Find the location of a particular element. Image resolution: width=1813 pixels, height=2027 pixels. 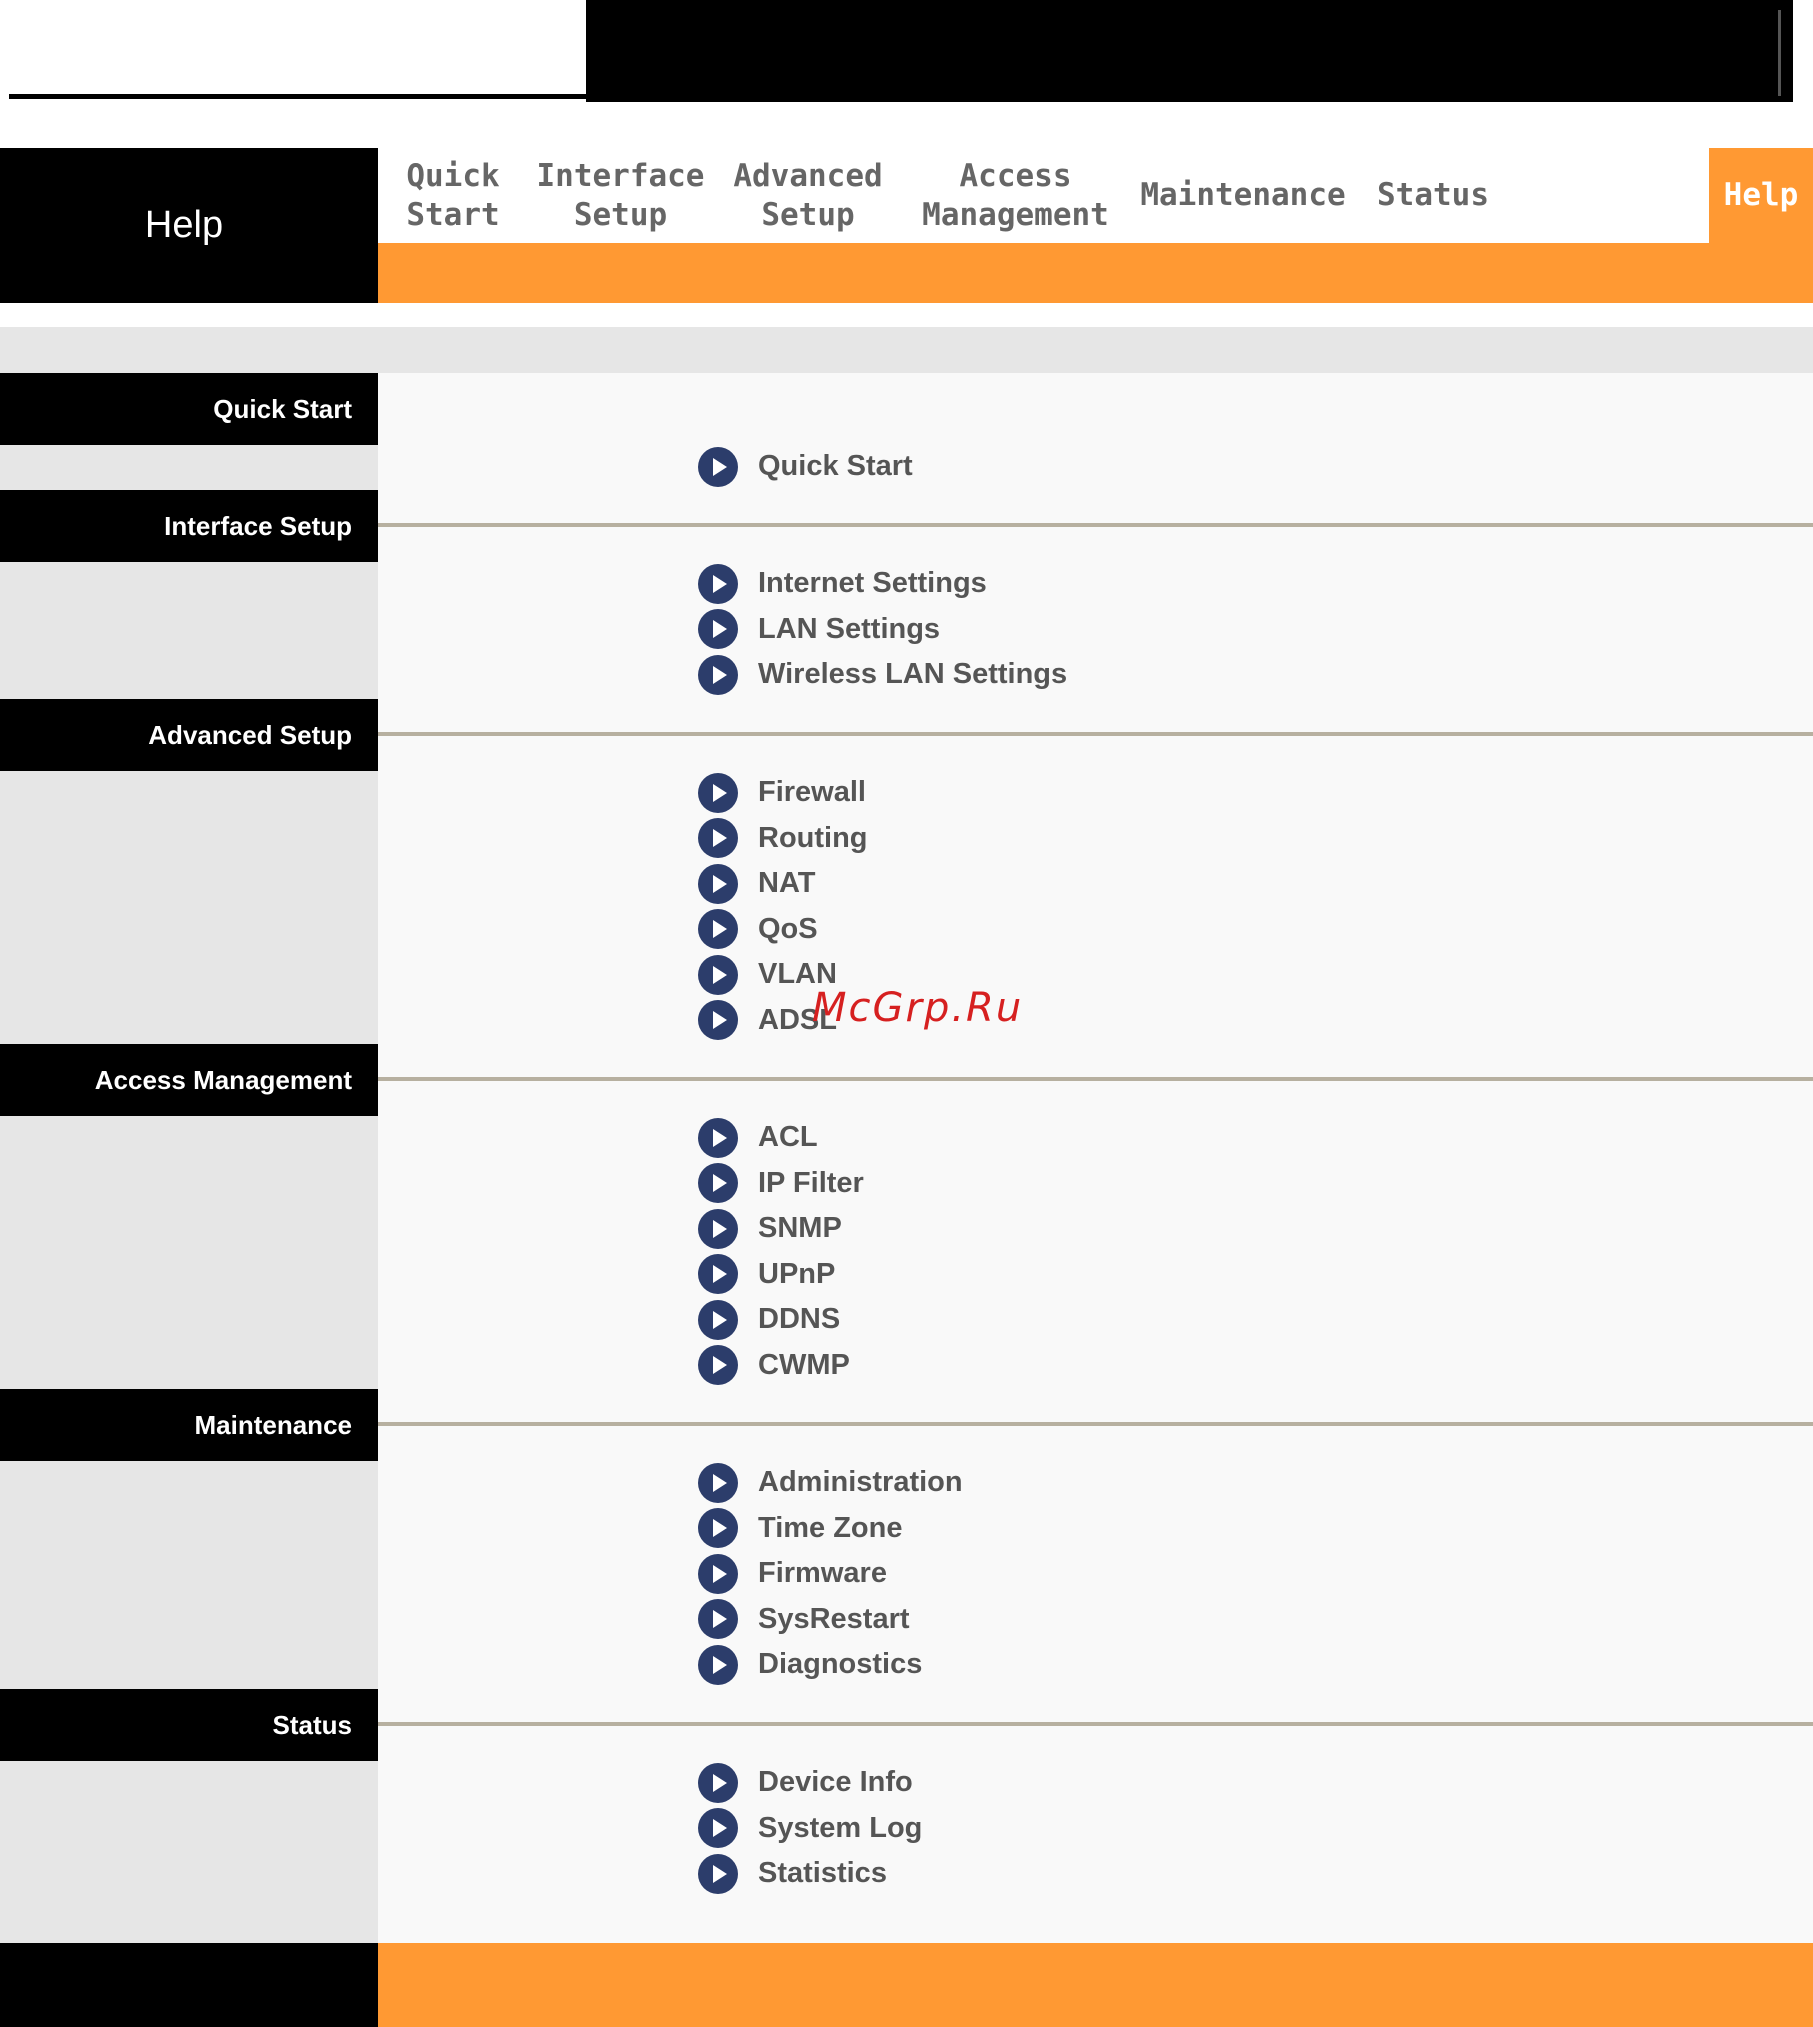

help-link-quick-start: Quick Start is located at coordinates (805, 467).